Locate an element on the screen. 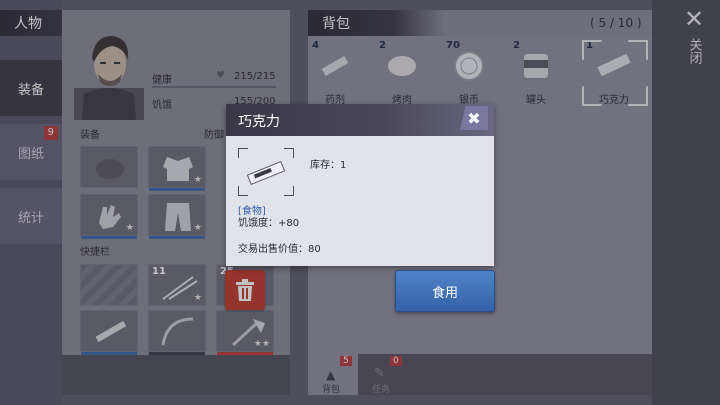 The image size is (720, 405). inventory-item: 4 药剂 is located at coordinates (335, 73).